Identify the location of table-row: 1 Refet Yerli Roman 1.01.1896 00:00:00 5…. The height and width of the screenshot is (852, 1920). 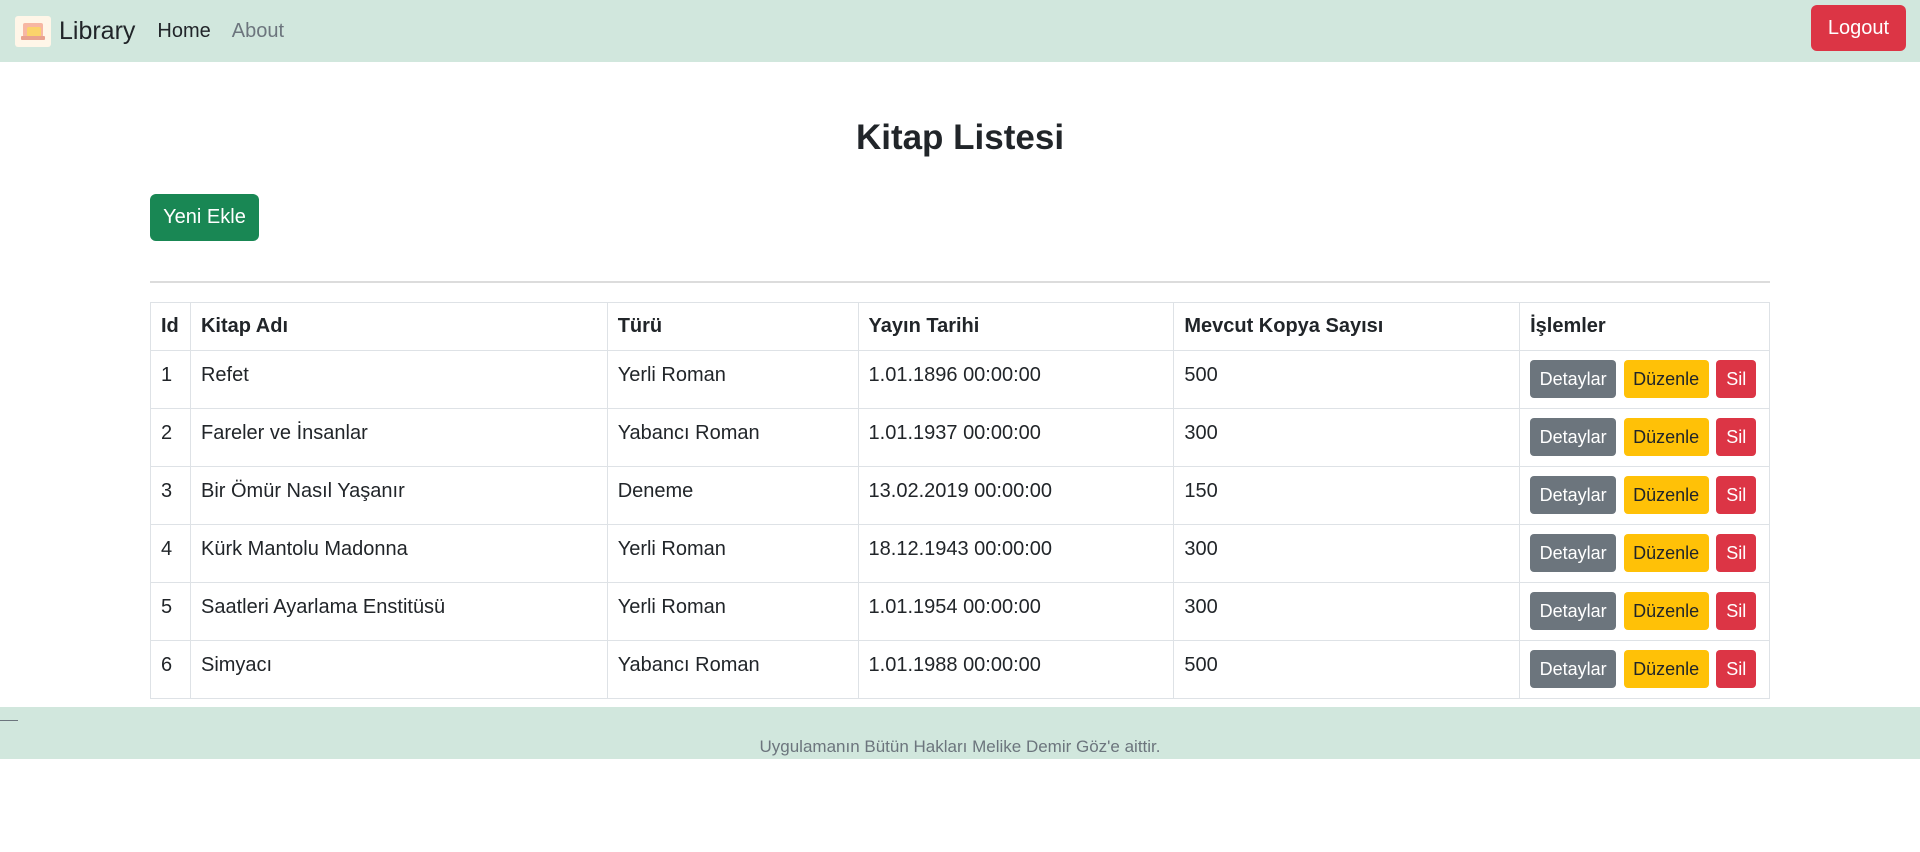
(960, 379).